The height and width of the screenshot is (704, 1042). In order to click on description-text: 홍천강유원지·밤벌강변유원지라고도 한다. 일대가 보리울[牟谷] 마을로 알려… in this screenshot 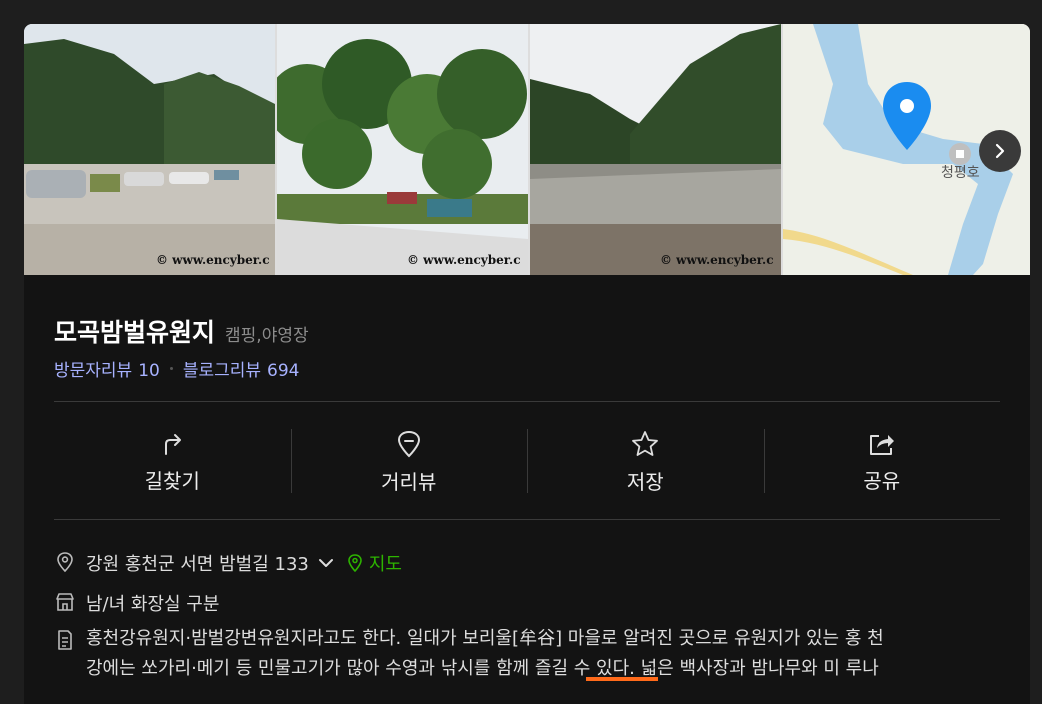, I will do `click(542, 654)`.